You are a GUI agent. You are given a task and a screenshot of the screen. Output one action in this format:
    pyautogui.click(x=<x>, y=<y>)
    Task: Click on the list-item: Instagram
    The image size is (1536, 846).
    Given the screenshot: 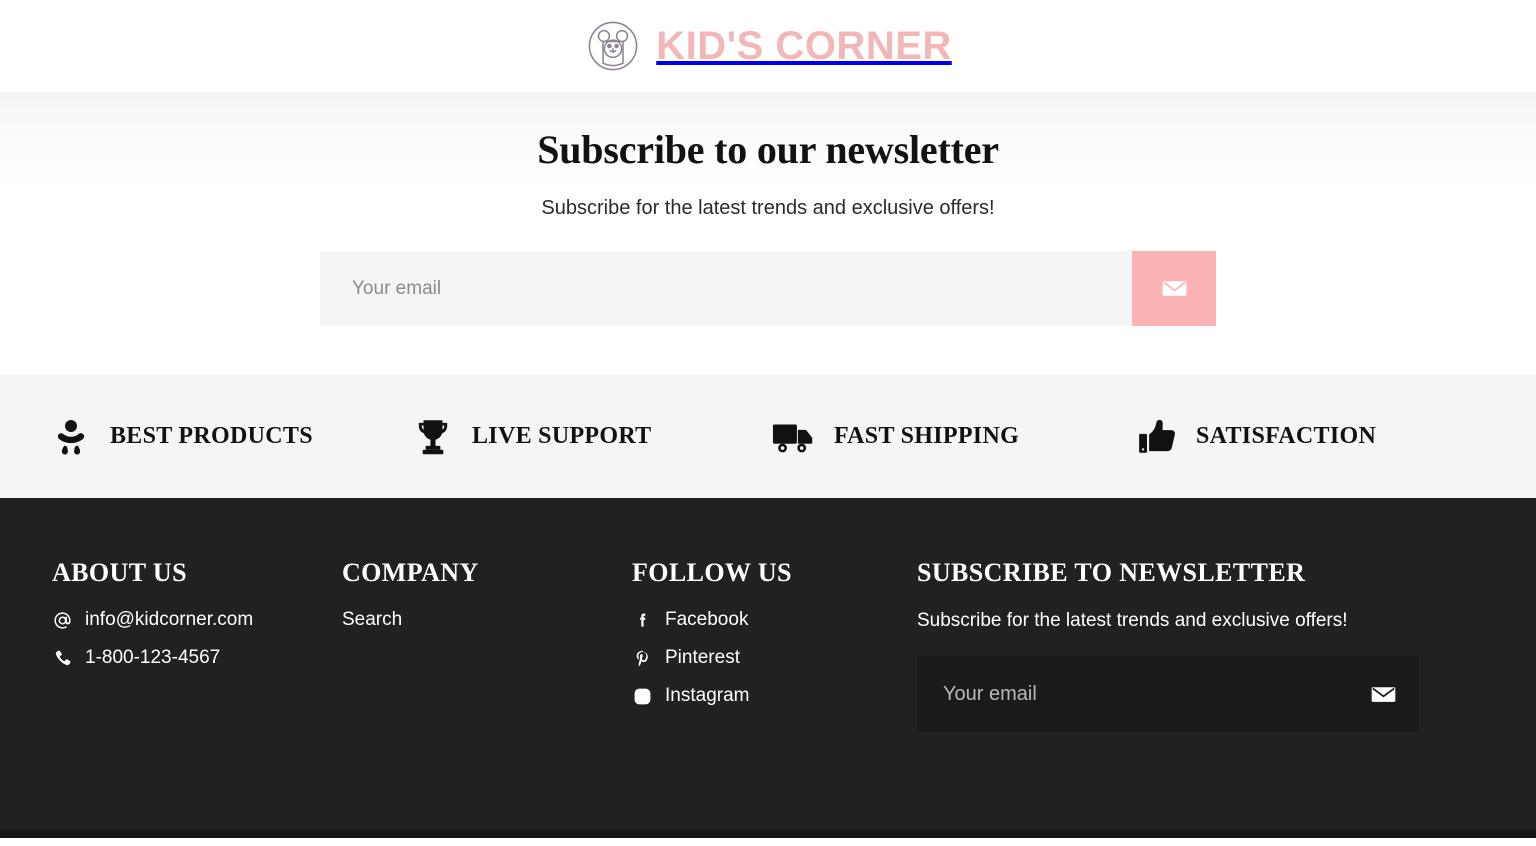 What is the action you would take?
    pyautogui.click(x=774, y=696)
    